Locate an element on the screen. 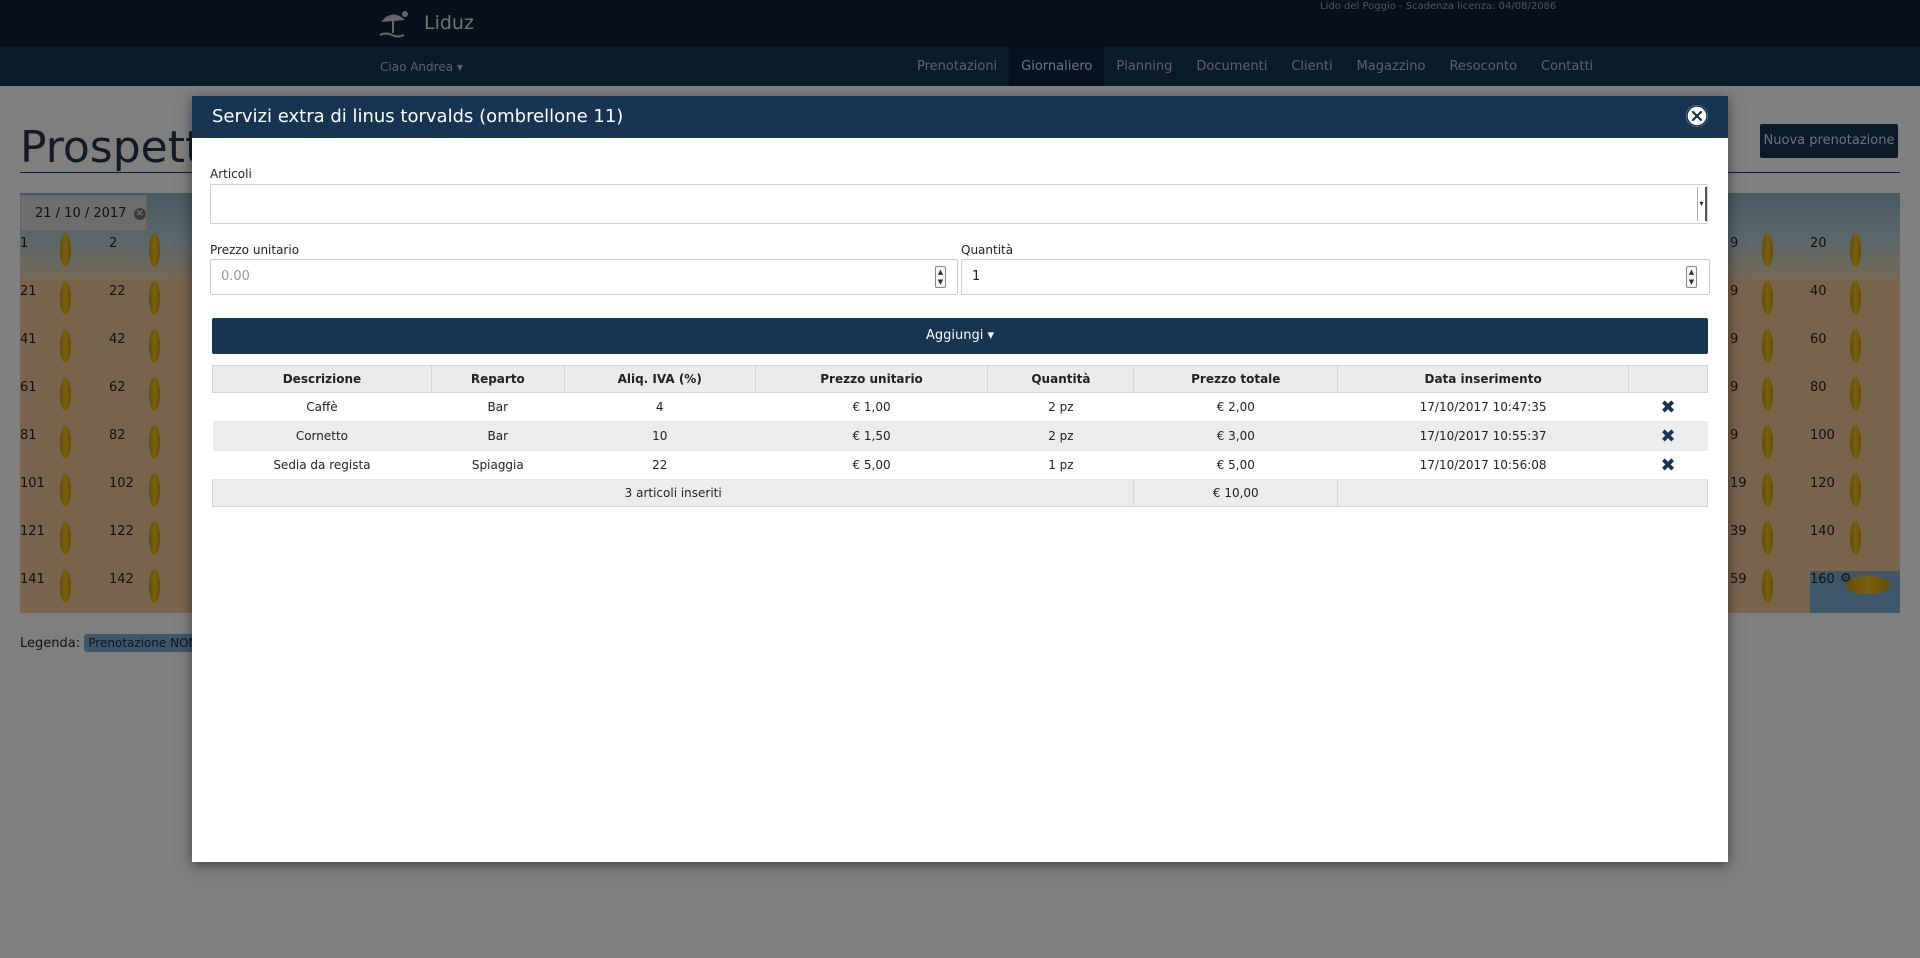 The image size is (1920, 958). footer-empty is located at coordinates (1522, 493).